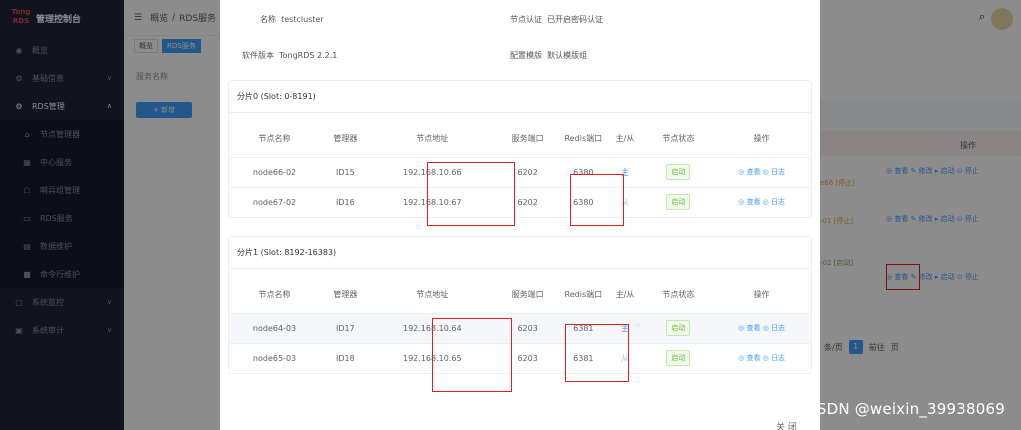 The width and height of the screenshot is (1021, 430). What do you see at coordinates (567, 55) in the screenshot?
I see `template-value: 默认模版组` at bounding box center [567, 55].